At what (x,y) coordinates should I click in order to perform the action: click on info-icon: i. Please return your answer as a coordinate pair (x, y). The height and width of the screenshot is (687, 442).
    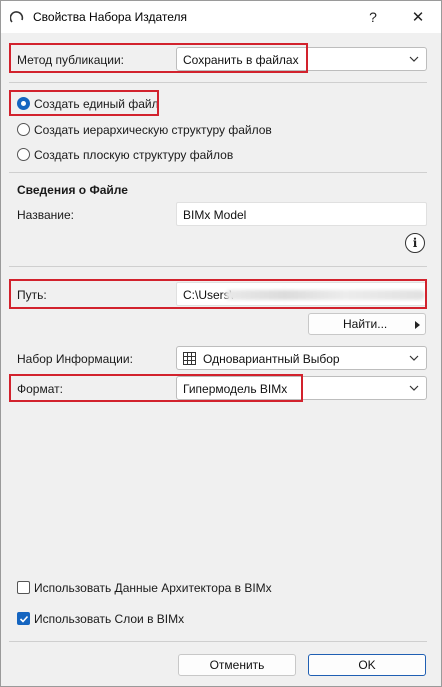
    Looking at the image, I should click on (415, 243).